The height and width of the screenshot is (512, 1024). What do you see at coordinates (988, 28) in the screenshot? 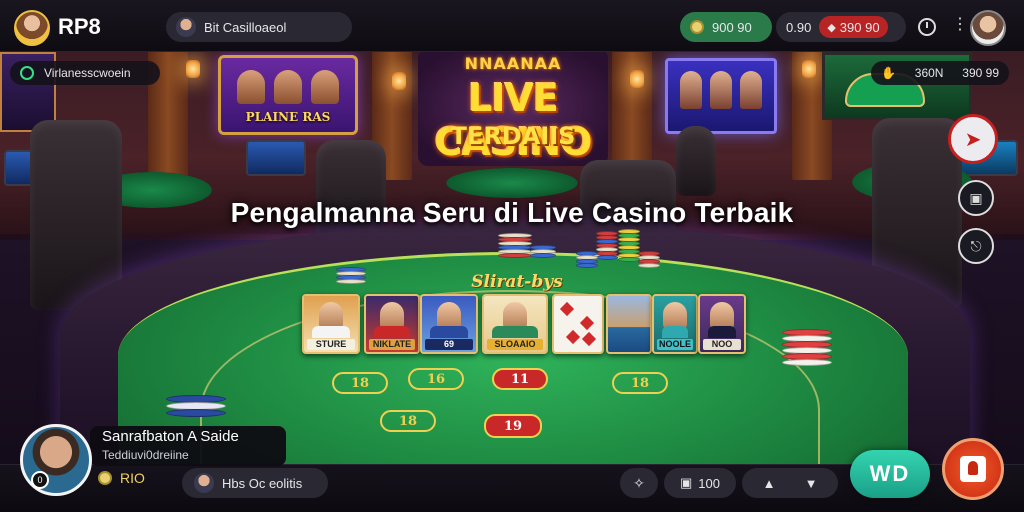
I see `user-avatar` at bounding box center [988, 28].